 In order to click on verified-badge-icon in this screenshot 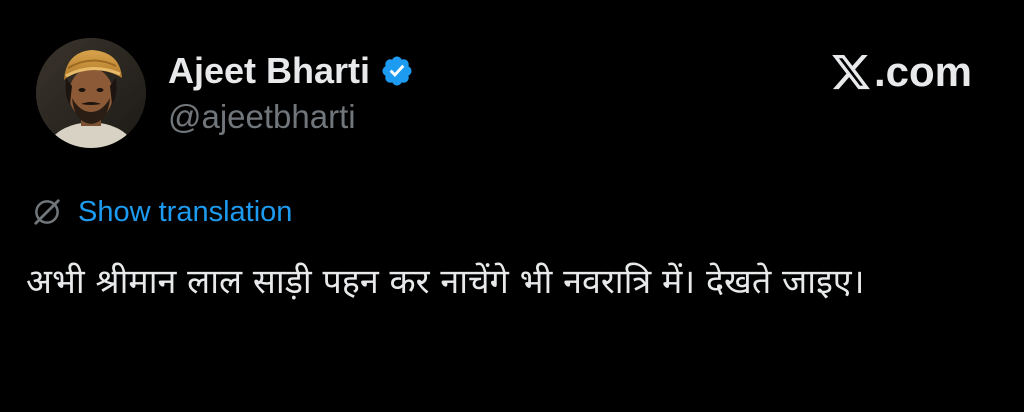, I will do `click(397, 71)`.